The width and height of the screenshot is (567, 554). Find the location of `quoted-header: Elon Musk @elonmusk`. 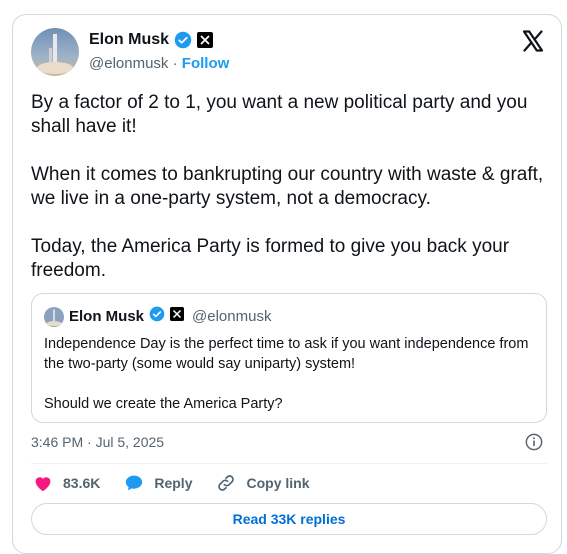

quoted-header: Elon Musk @elonmusk is located at coordinates (157, 316).